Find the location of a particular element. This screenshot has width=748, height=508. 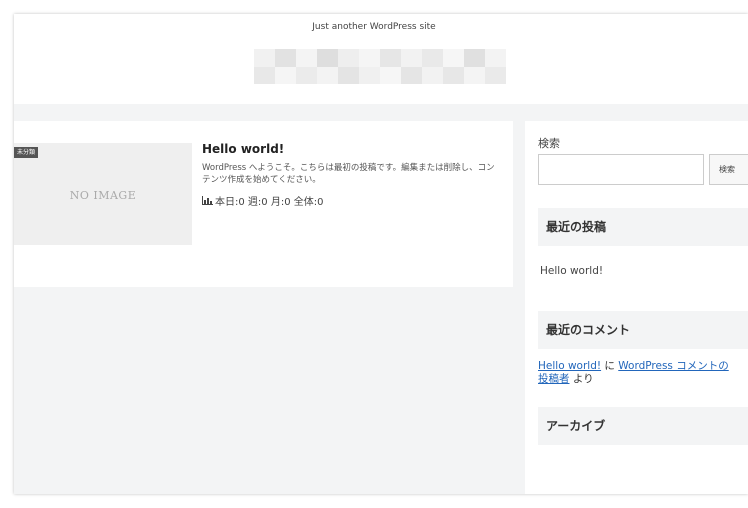

comment-post-link: Hello world! is located at coordinates (569, 366).